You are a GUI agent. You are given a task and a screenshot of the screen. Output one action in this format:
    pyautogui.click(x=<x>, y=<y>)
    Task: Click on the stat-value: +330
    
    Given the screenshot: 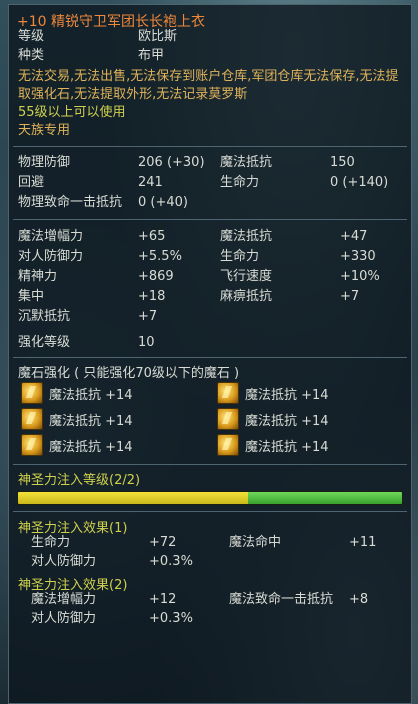 What is the action you would take?
    pyautogui.click(x=358, y=256)
    